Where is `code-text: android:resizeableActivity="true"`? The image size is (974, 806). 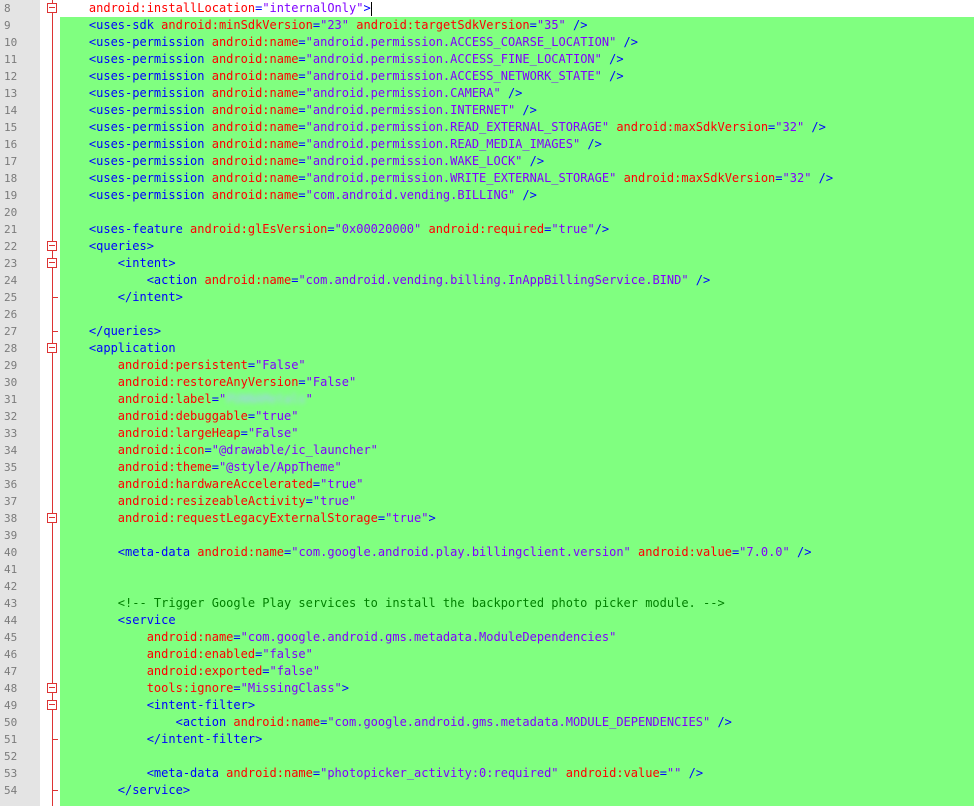 code-text: android:resizeableActivity="true" is located at coordinates (208, 501).